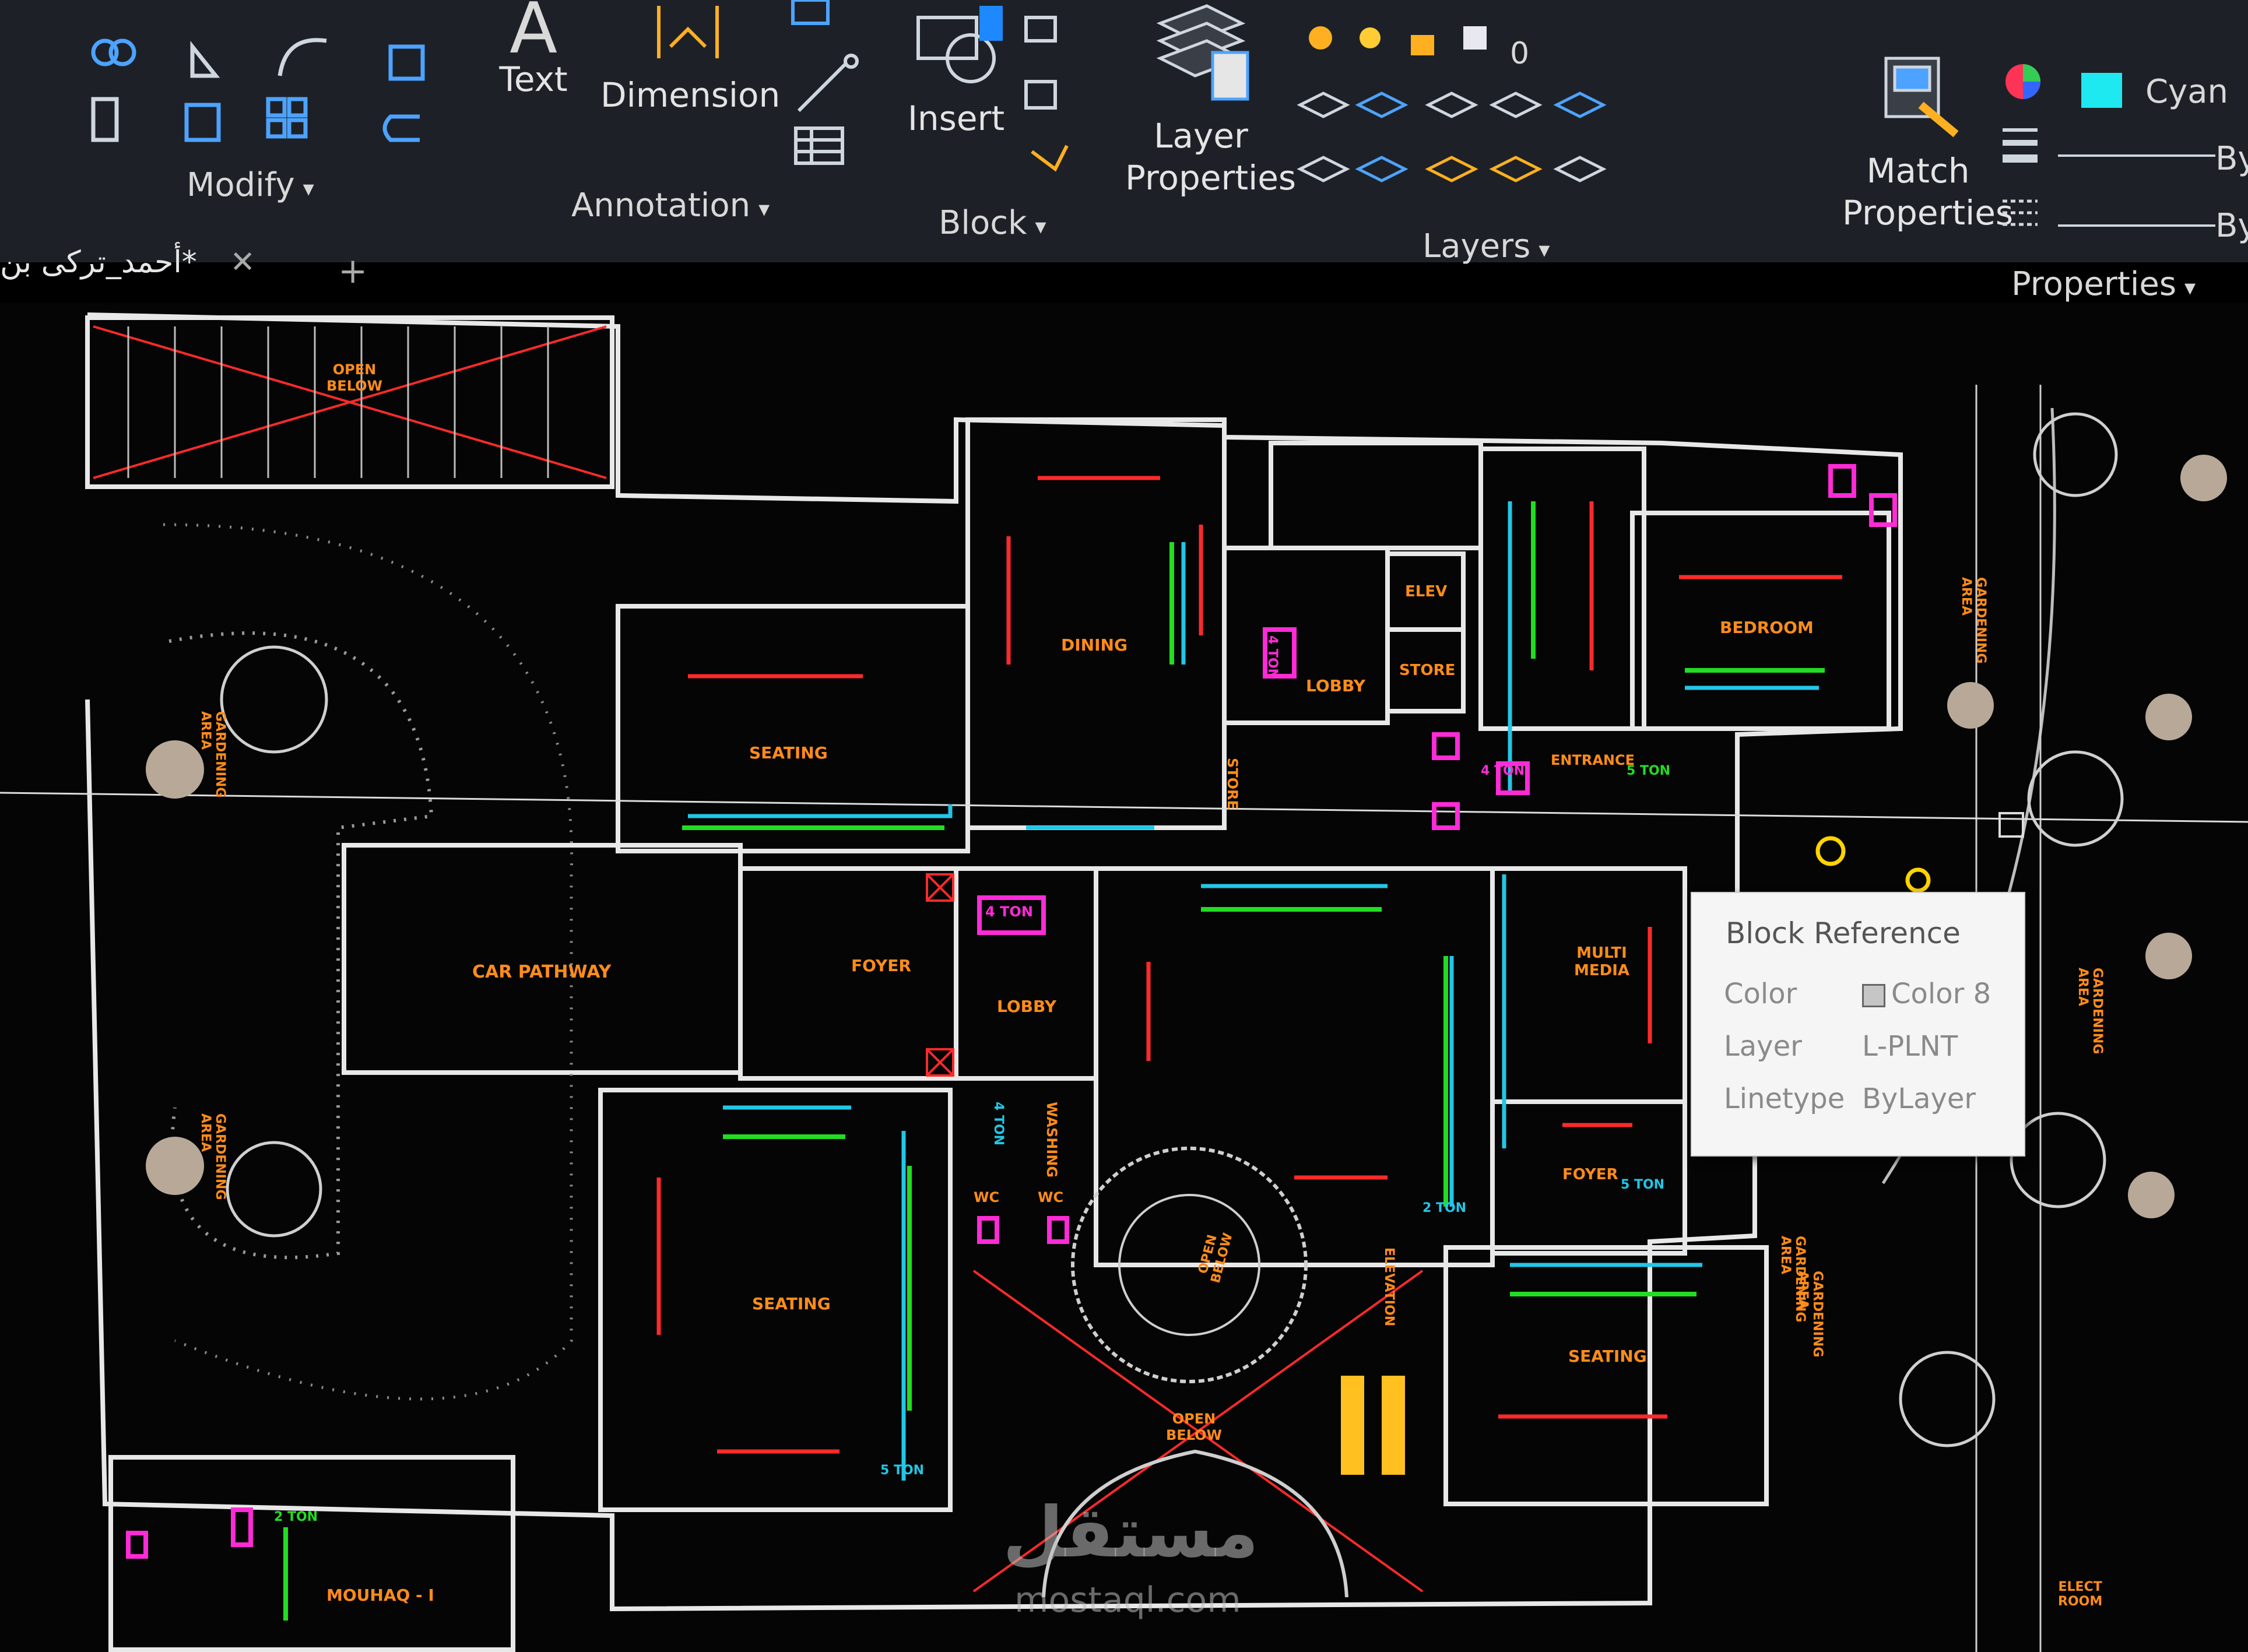 This screenshot has width=2248, height=1652. Describe the element at coordinates (533, 34) in the screenshot. I see `text-icon: A` at that location.